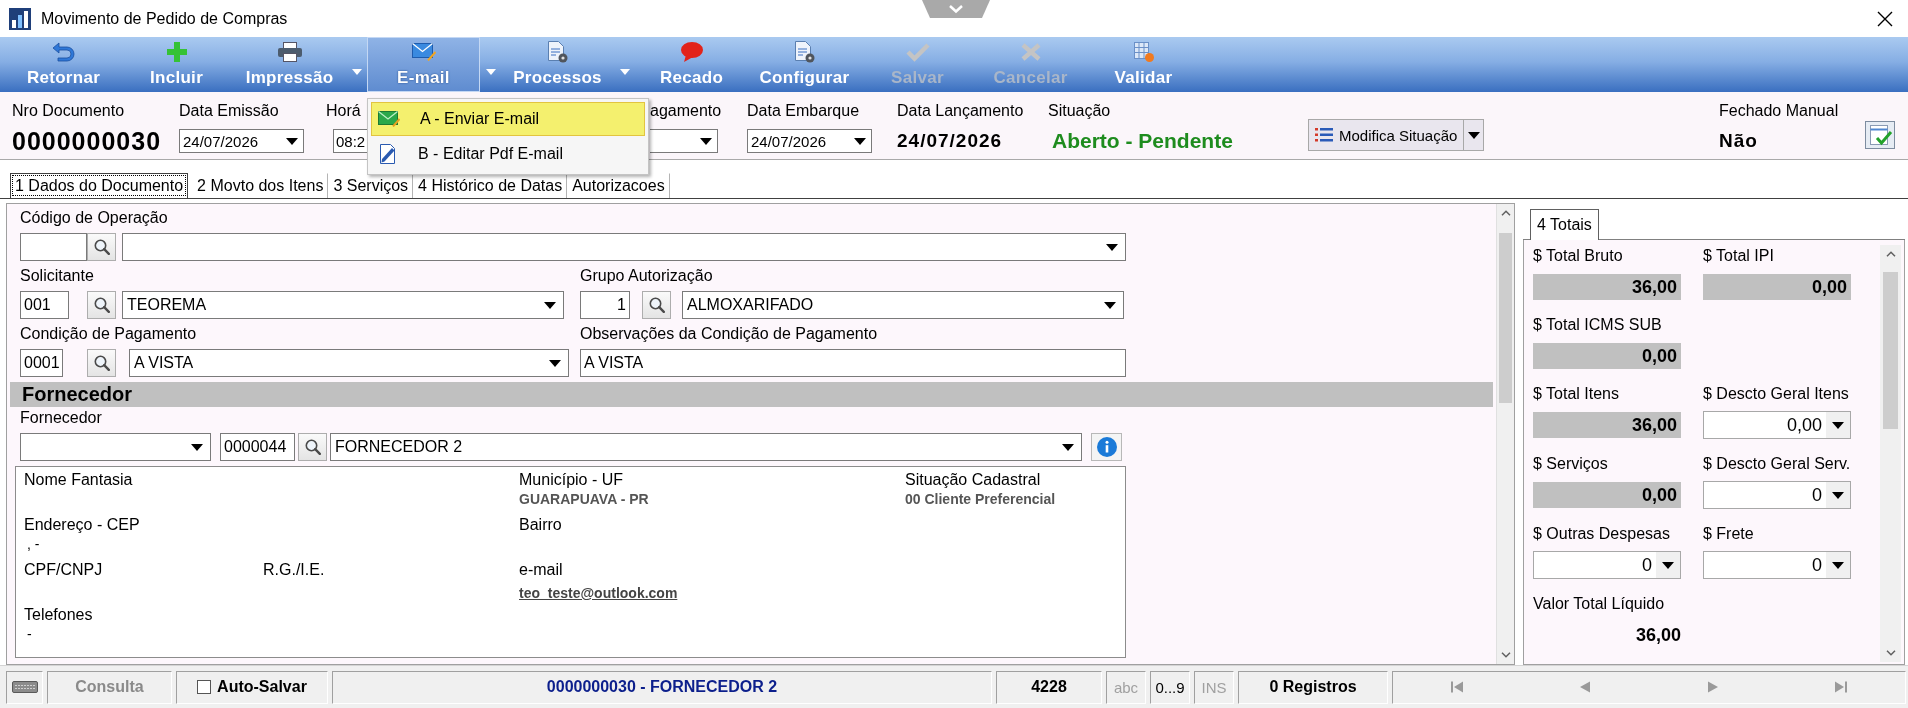 This screenshot has width=1908, height=708. Describe the element at coordinates (1841, 687) in the screenshot. I see `last-icon` at that location.